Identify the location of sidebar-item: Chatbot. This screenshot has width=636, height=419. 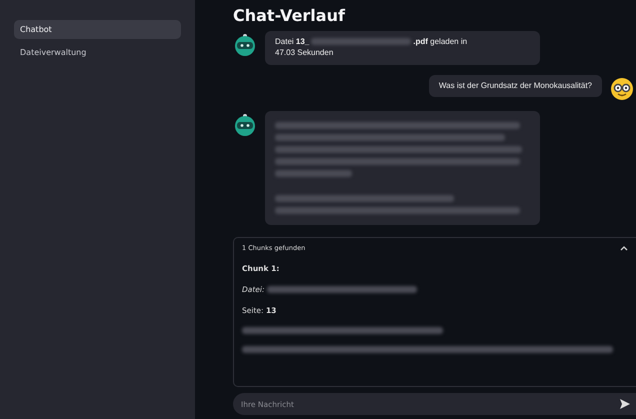
(97, 29).